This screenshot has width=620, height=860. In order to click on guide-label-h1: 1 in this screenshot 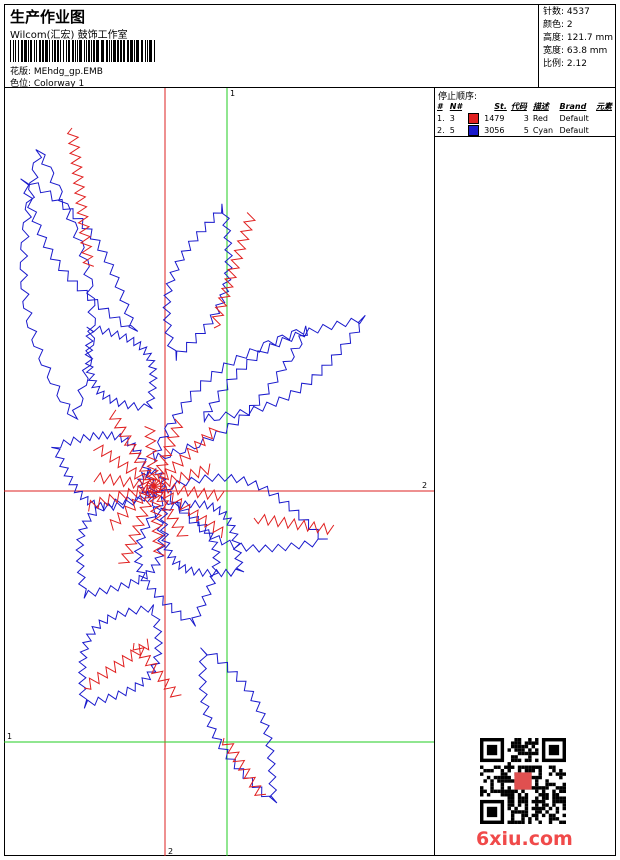, I will do `click(9, 736)`.